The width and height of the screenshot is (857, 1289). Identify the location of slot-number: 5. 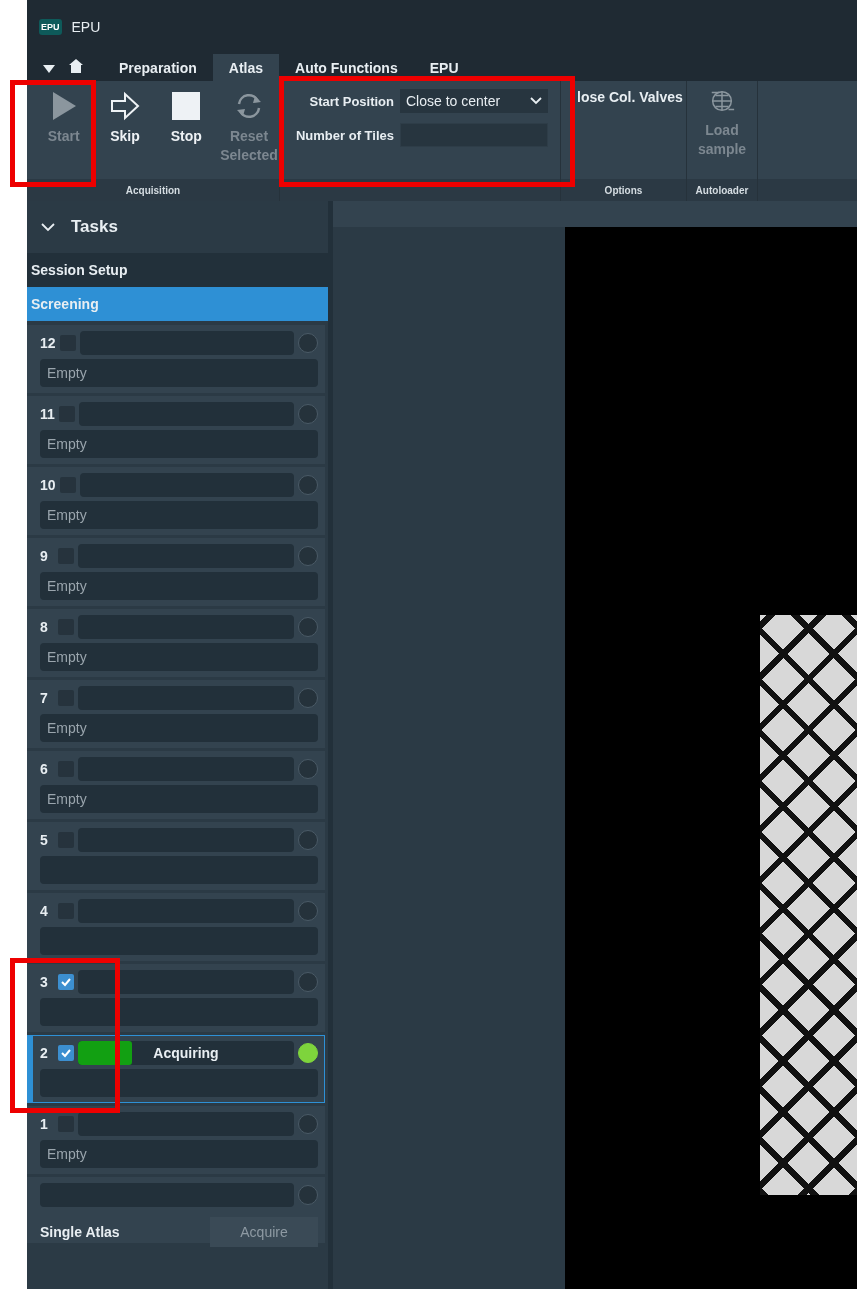
(44, 840).